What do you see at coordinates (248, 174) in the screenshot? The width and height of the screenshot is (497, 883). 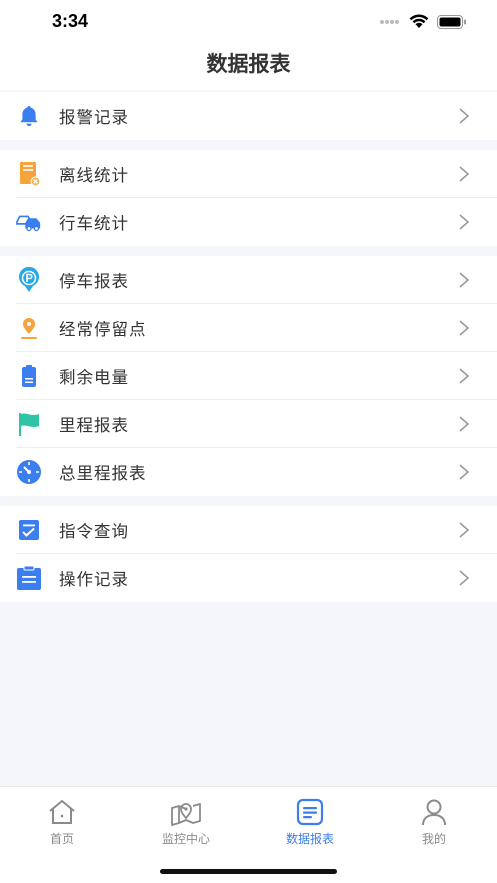 I see `menu-item-offline-stats: 离线统计` at bounding box center [248, 174].